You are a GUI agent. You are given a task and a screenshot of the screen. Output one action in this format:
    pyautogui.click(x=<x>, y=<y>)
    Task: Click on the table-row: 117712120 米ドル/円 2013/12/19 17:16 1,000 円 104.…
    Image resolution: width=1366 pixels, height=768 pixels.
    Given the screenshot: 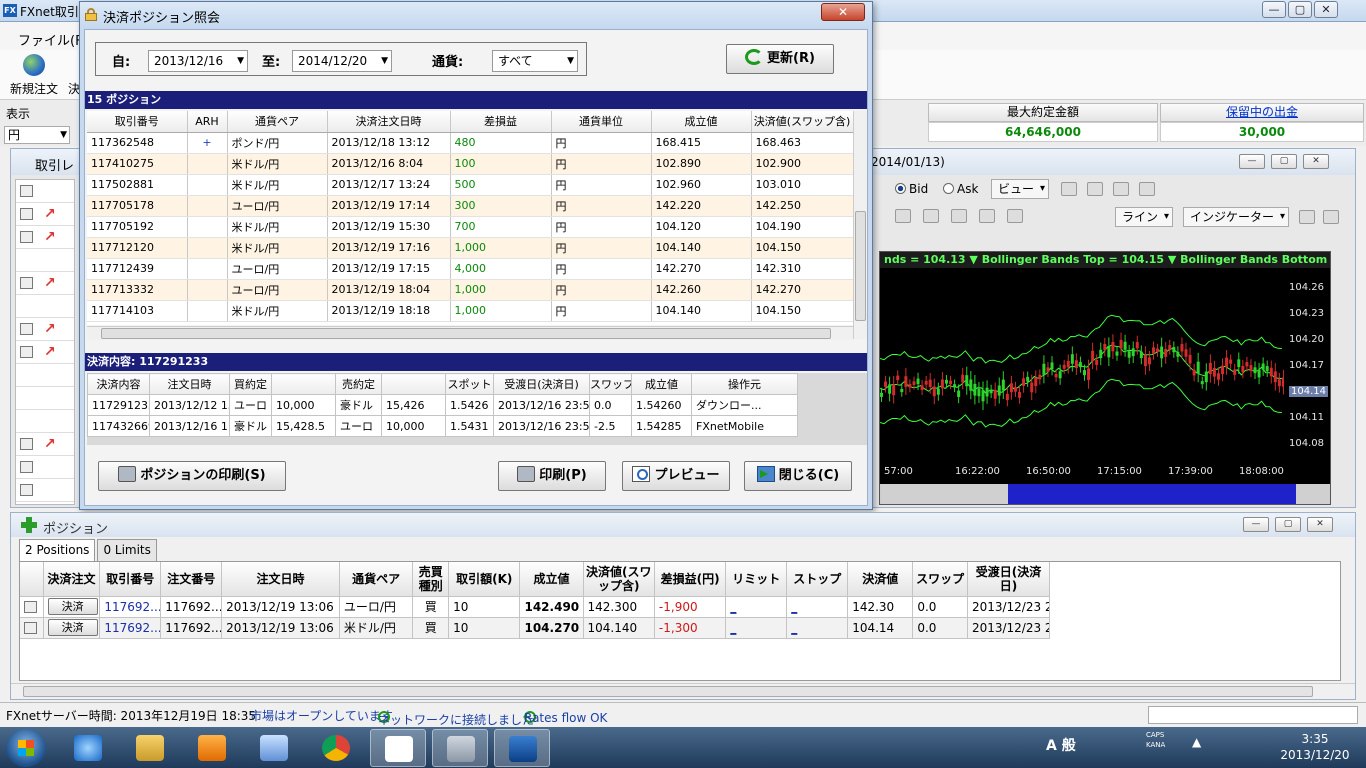 What is the action you would take?
    pyautogui.click(x=470, y=248)
    